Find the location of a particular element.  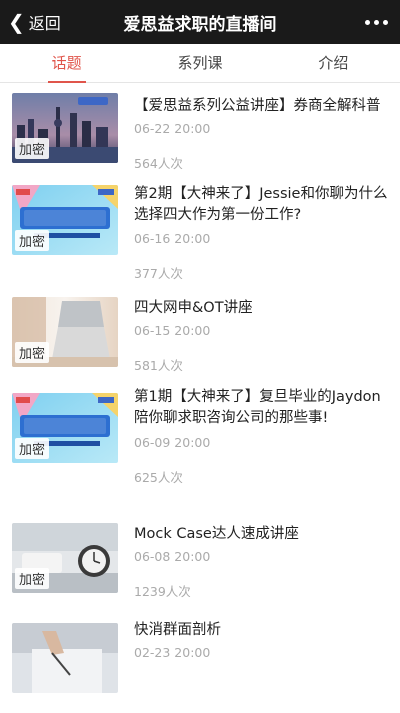

item-title: Mock Case达人速成讲座 is located at coordinates (216, 534).